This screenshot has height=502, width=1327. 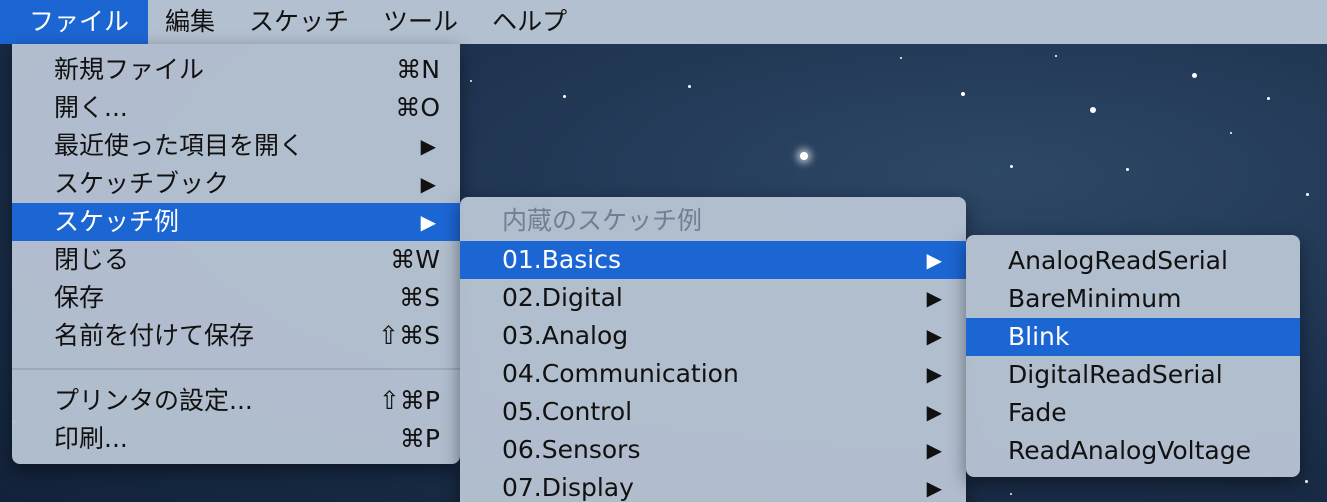 I want to click on menu-item-page-setup: プリンタの設定... ⇧⌘P, so click(x=236, y=401).